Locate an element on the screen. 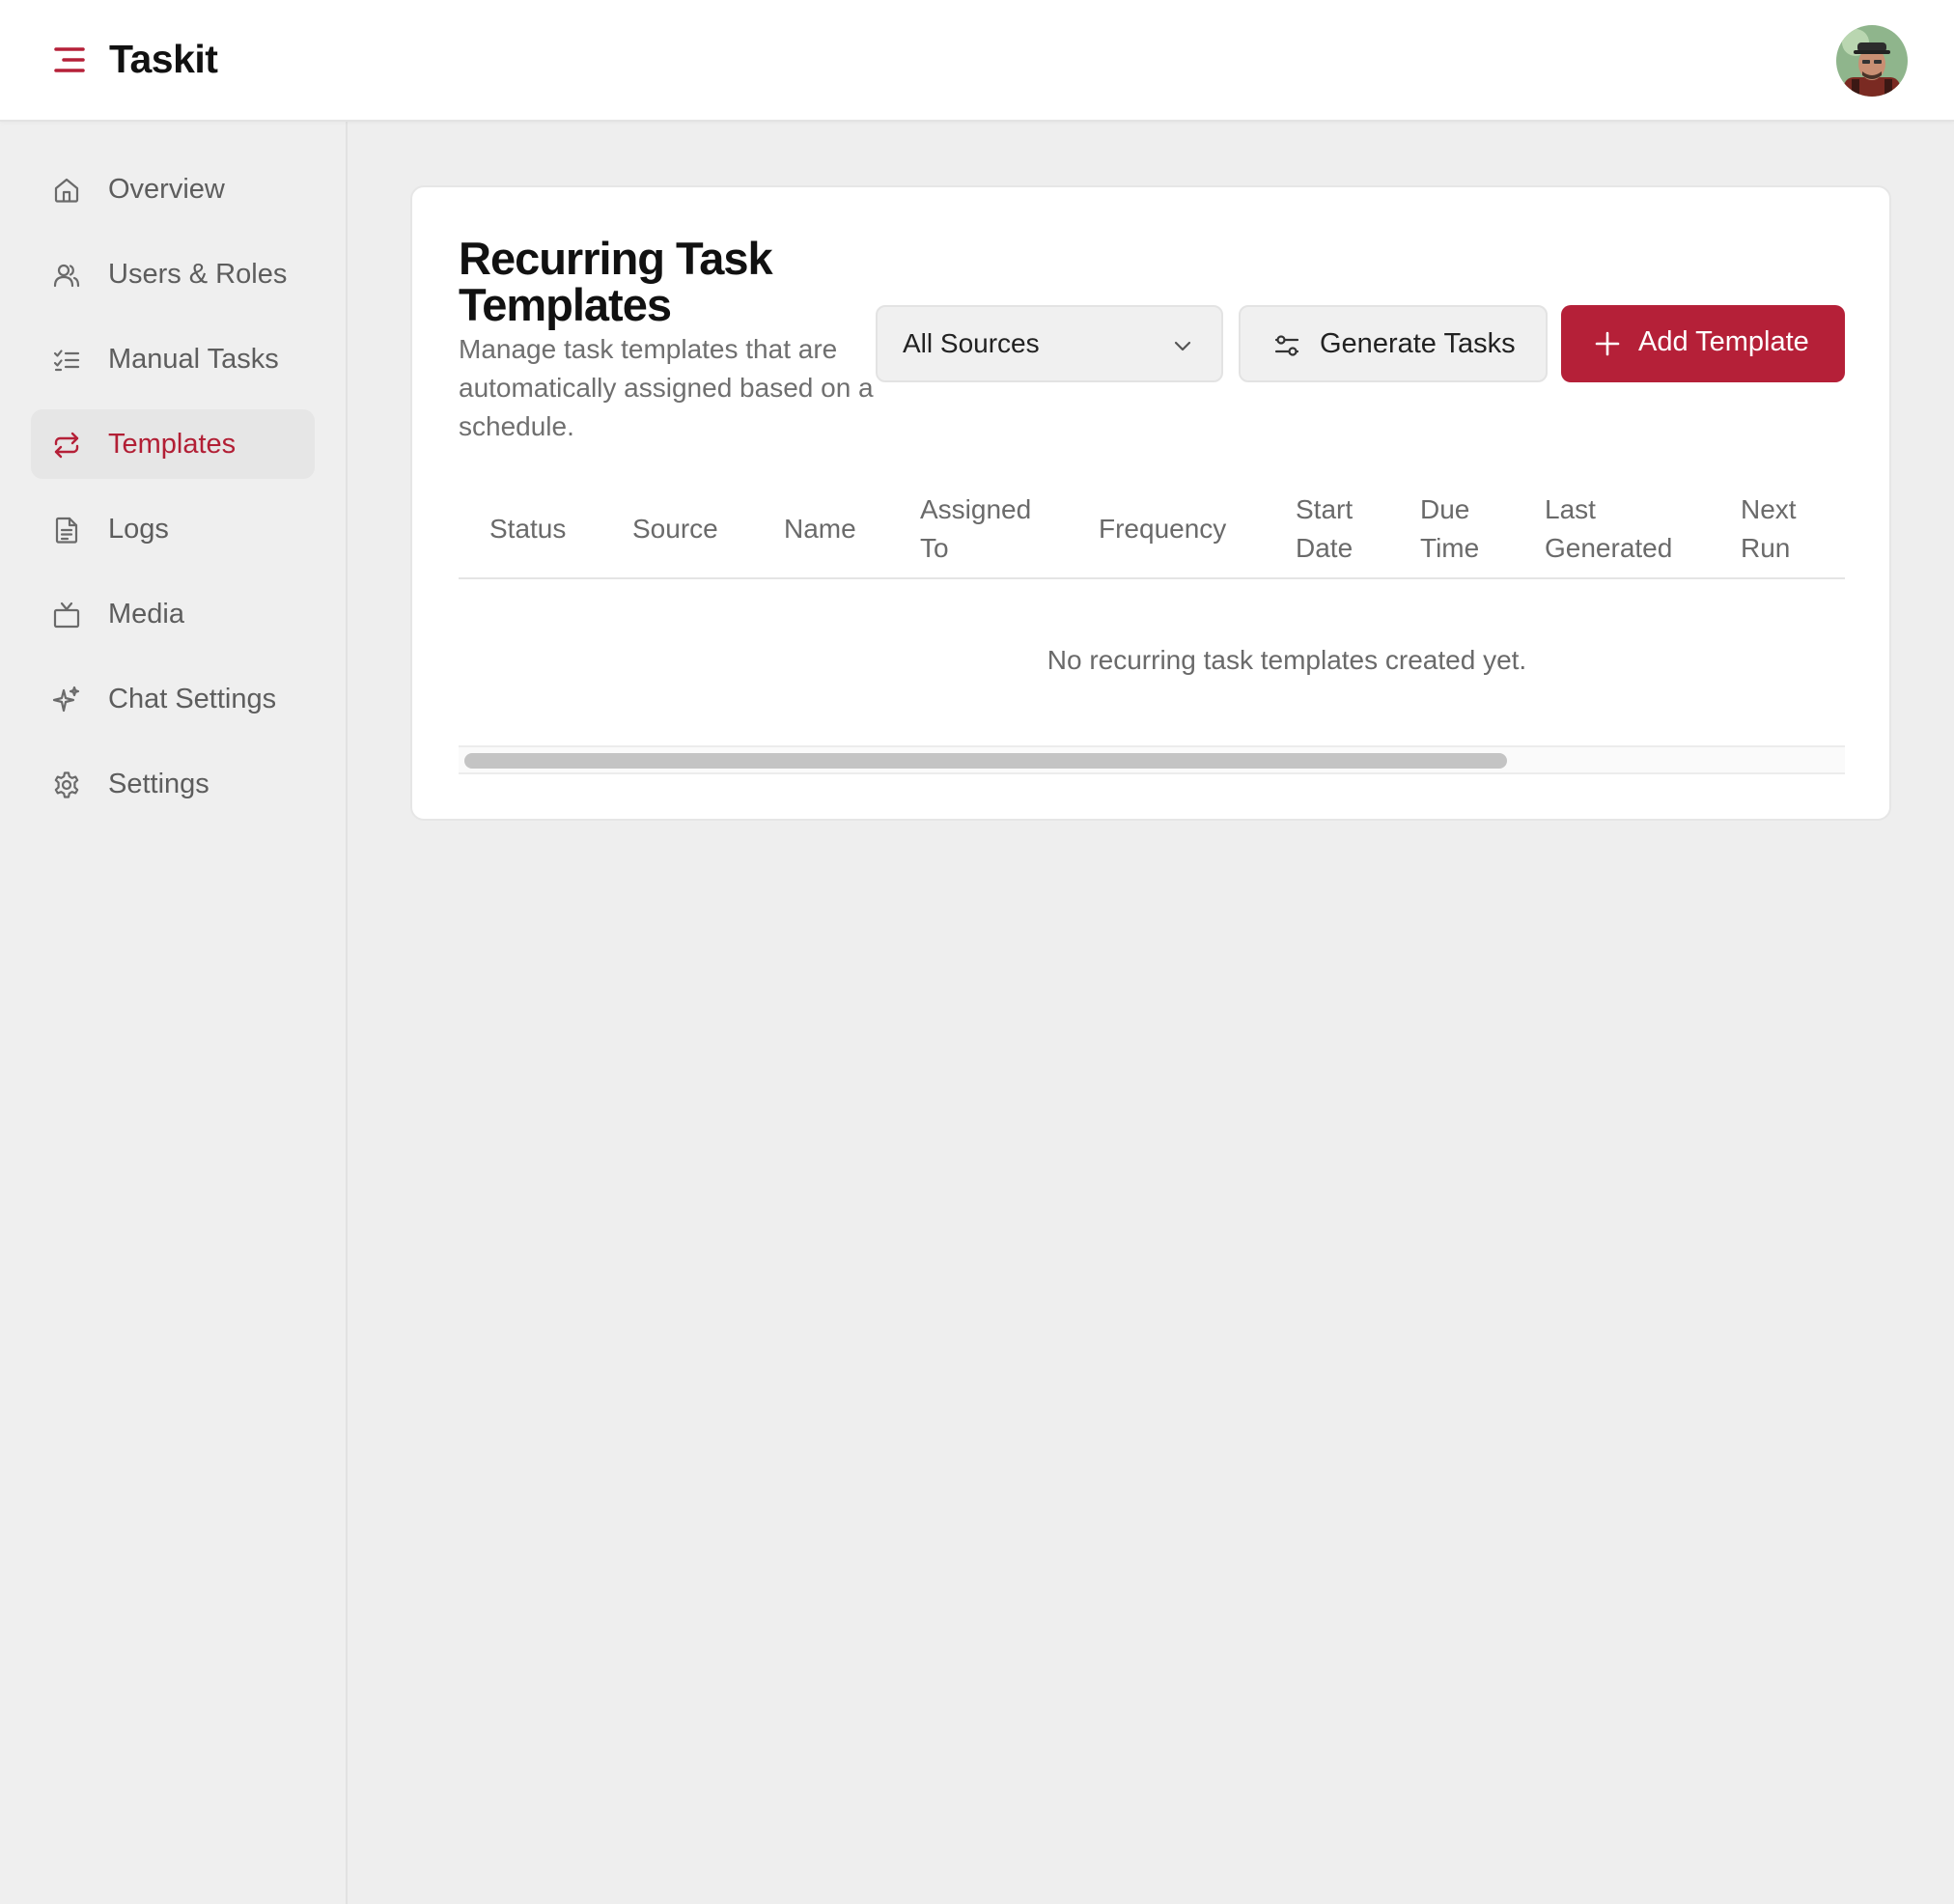  column-header-start-date: Start Date is located at coordinates (1334, 529).